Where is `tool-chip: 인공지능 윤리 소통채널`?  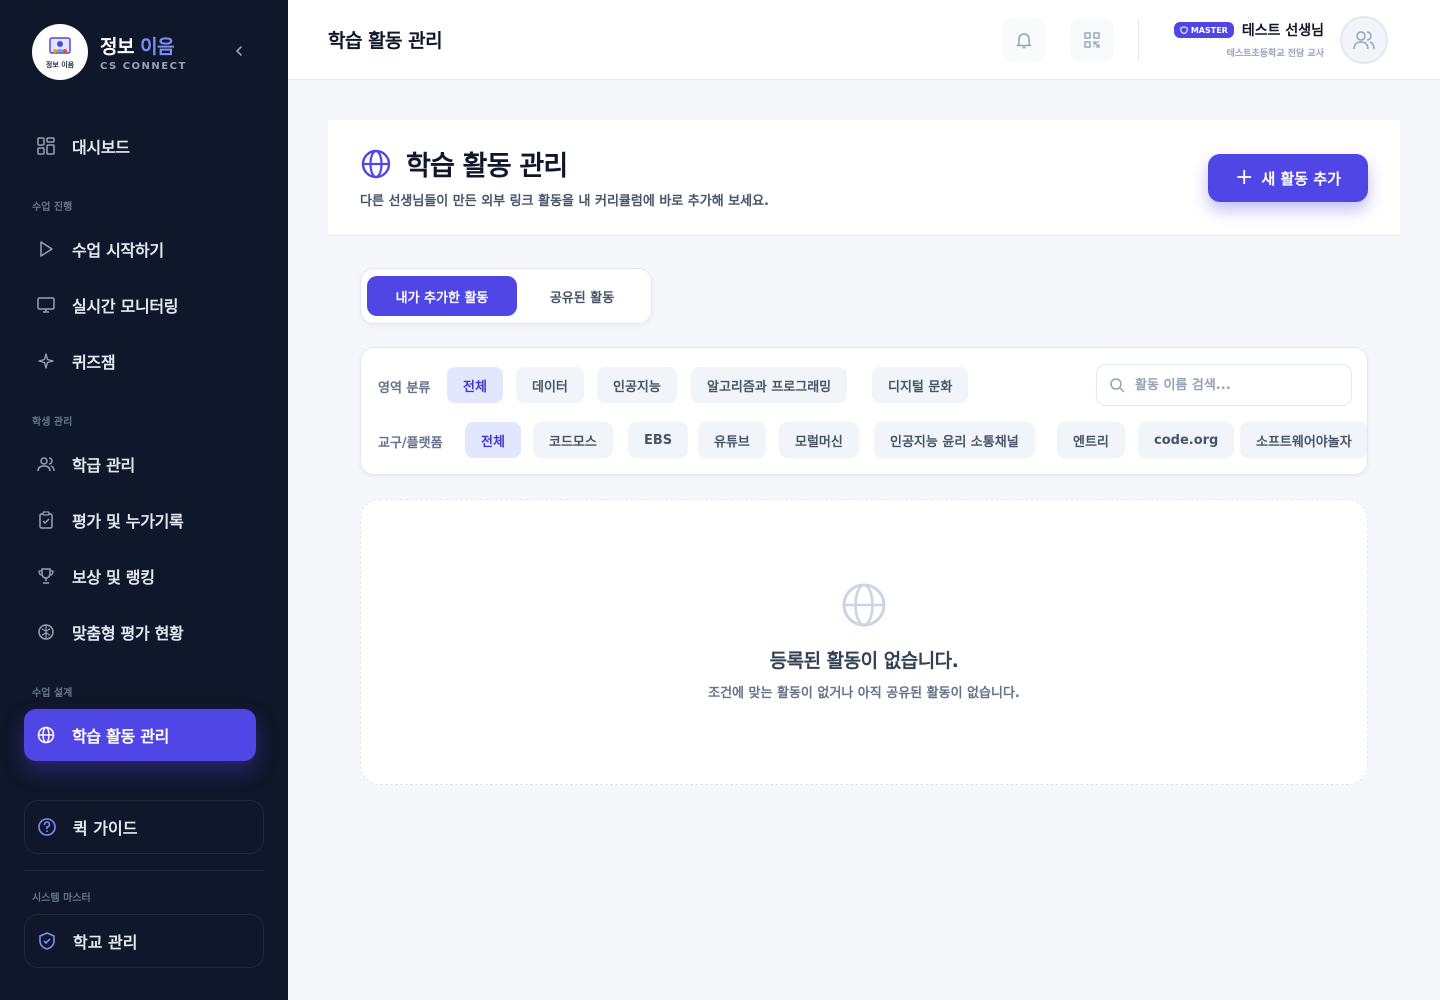 tool-chip: 인공지능 윤리 소통채널 is located at coordinates (954, 440).